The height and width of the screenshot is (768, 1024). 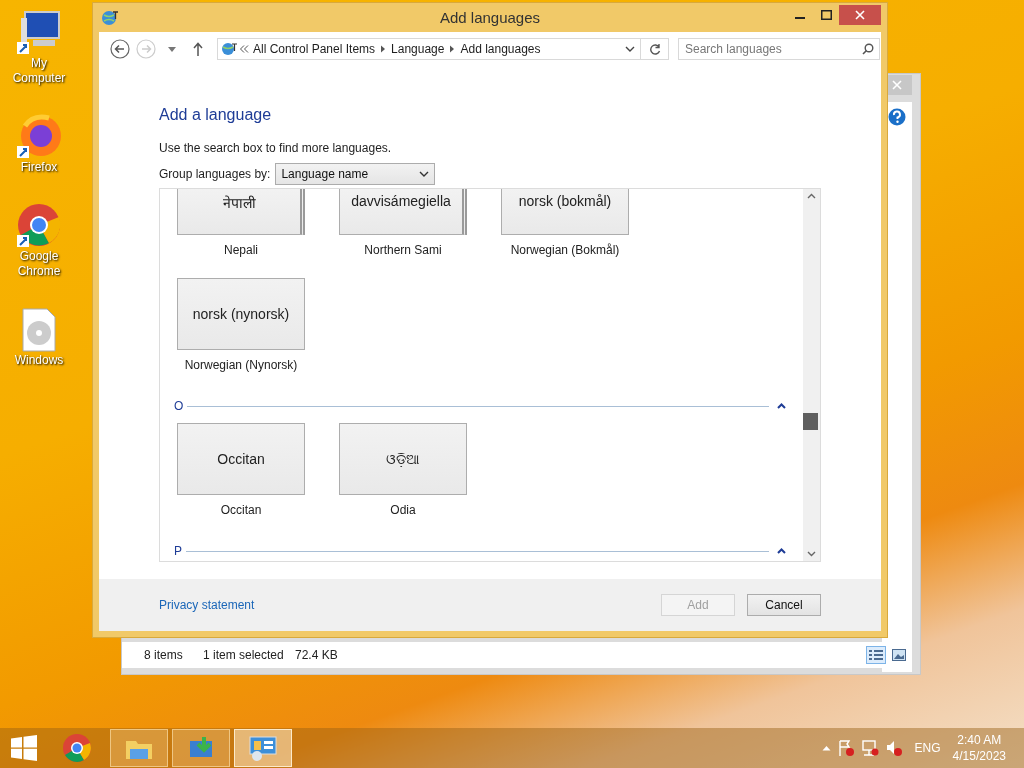 I want to click on page-heading: Add a language, so click(x=216, y=115).